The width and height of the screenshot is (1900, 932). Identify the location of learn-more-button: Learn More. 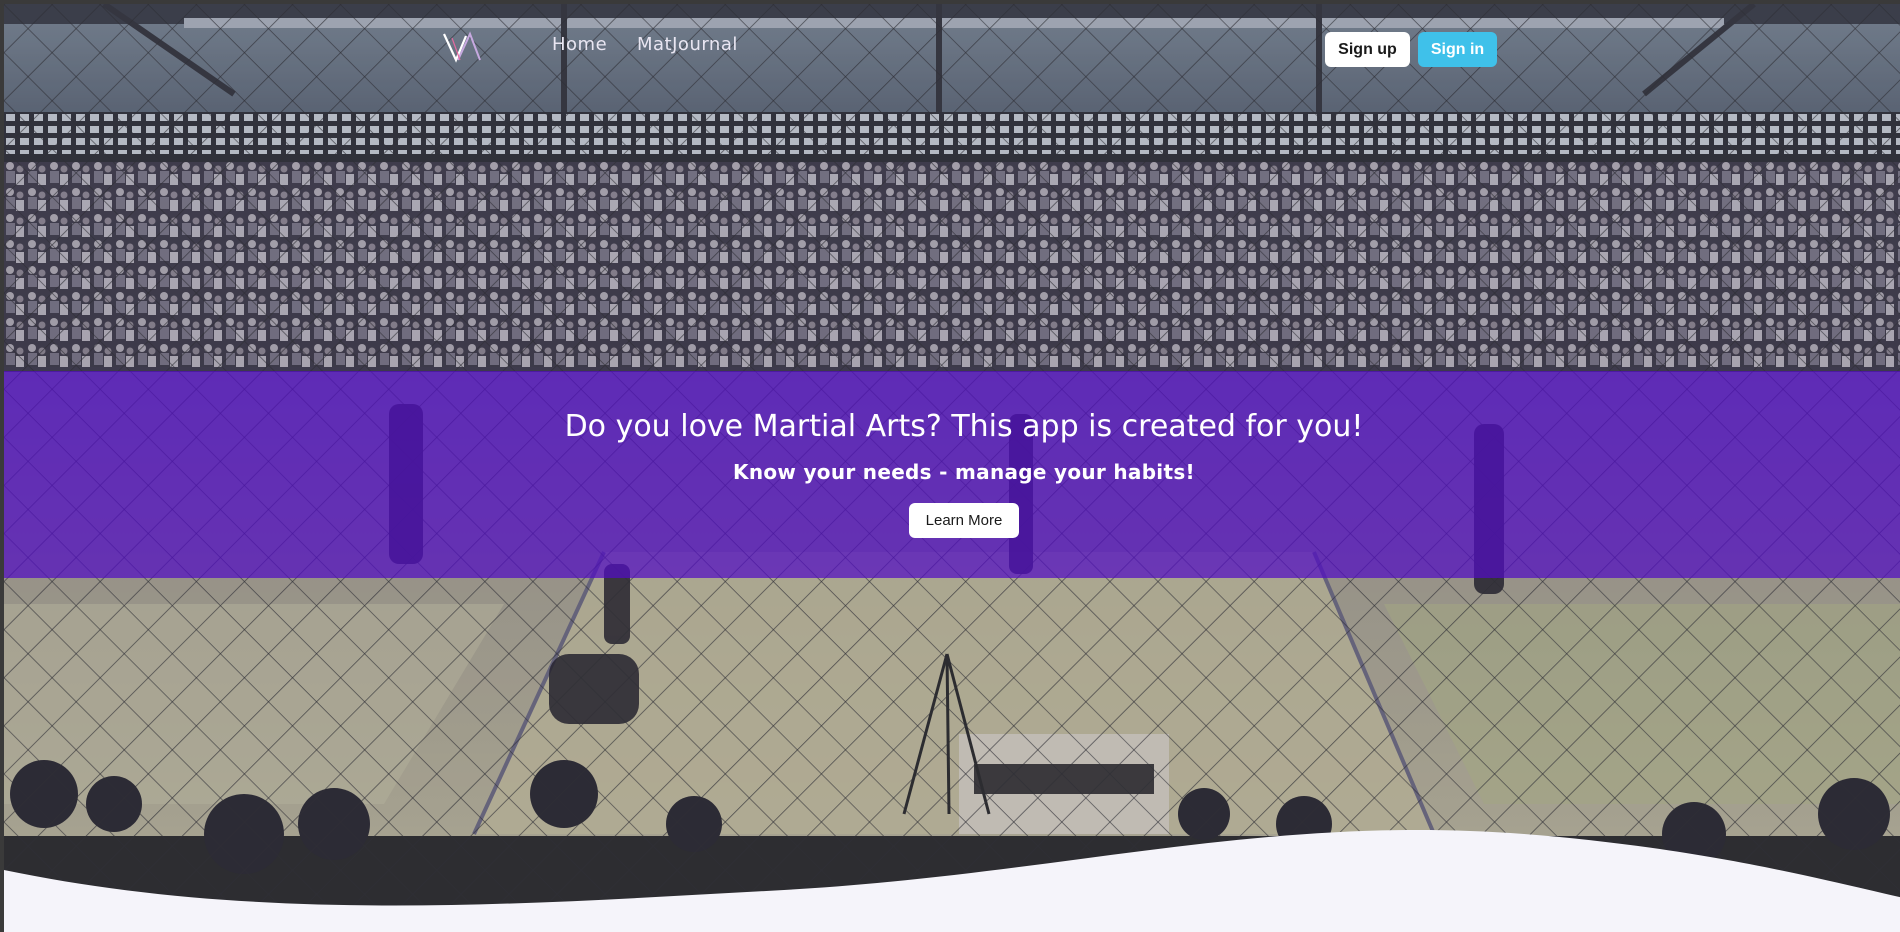
(964, 520).